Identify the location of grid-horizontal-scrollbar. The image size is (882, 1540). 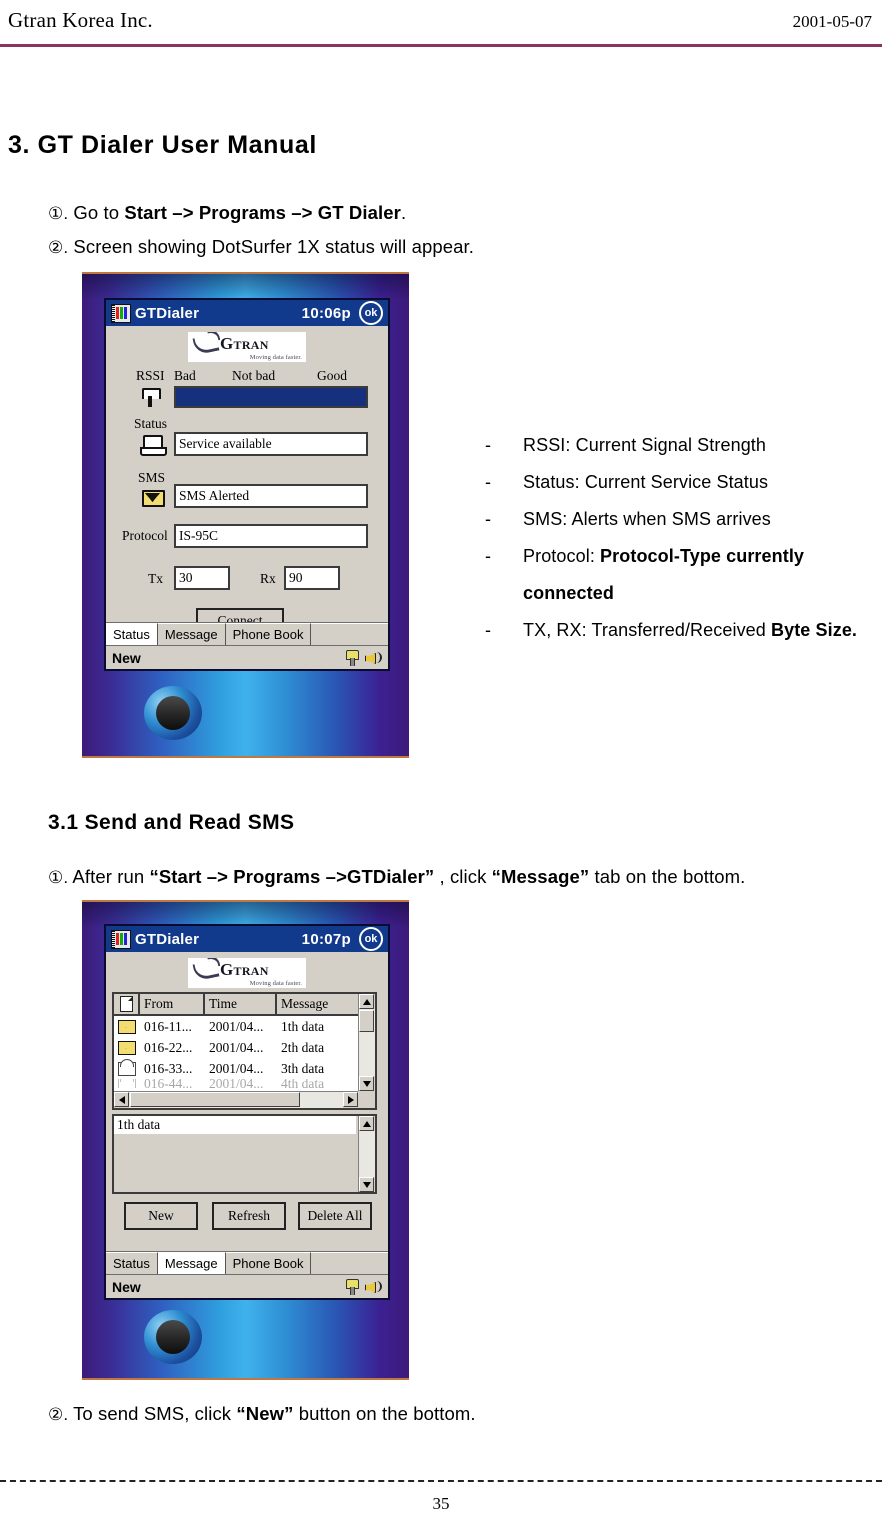
(236, 1099).